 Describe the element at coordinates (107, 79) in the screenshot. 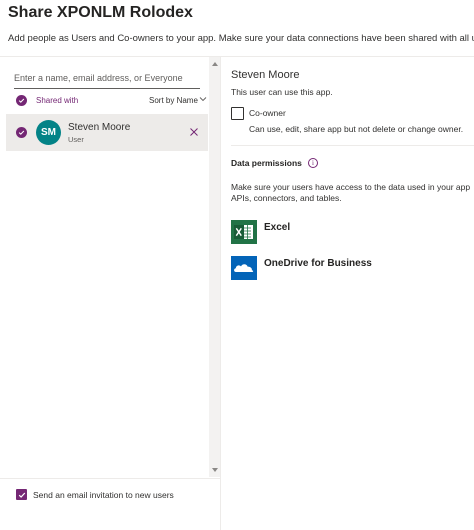

I see `people-search-input` at that location.